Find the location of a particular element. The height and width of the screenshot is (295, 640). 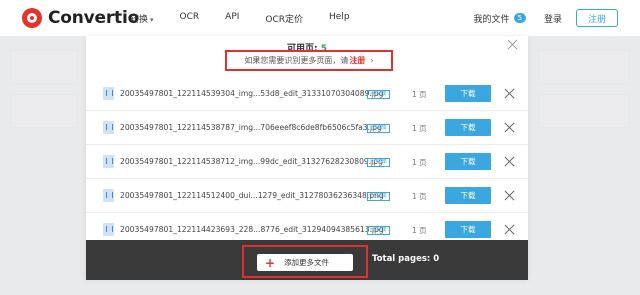

nav-item-ocr: OCR is located at coordinates (190, 18).